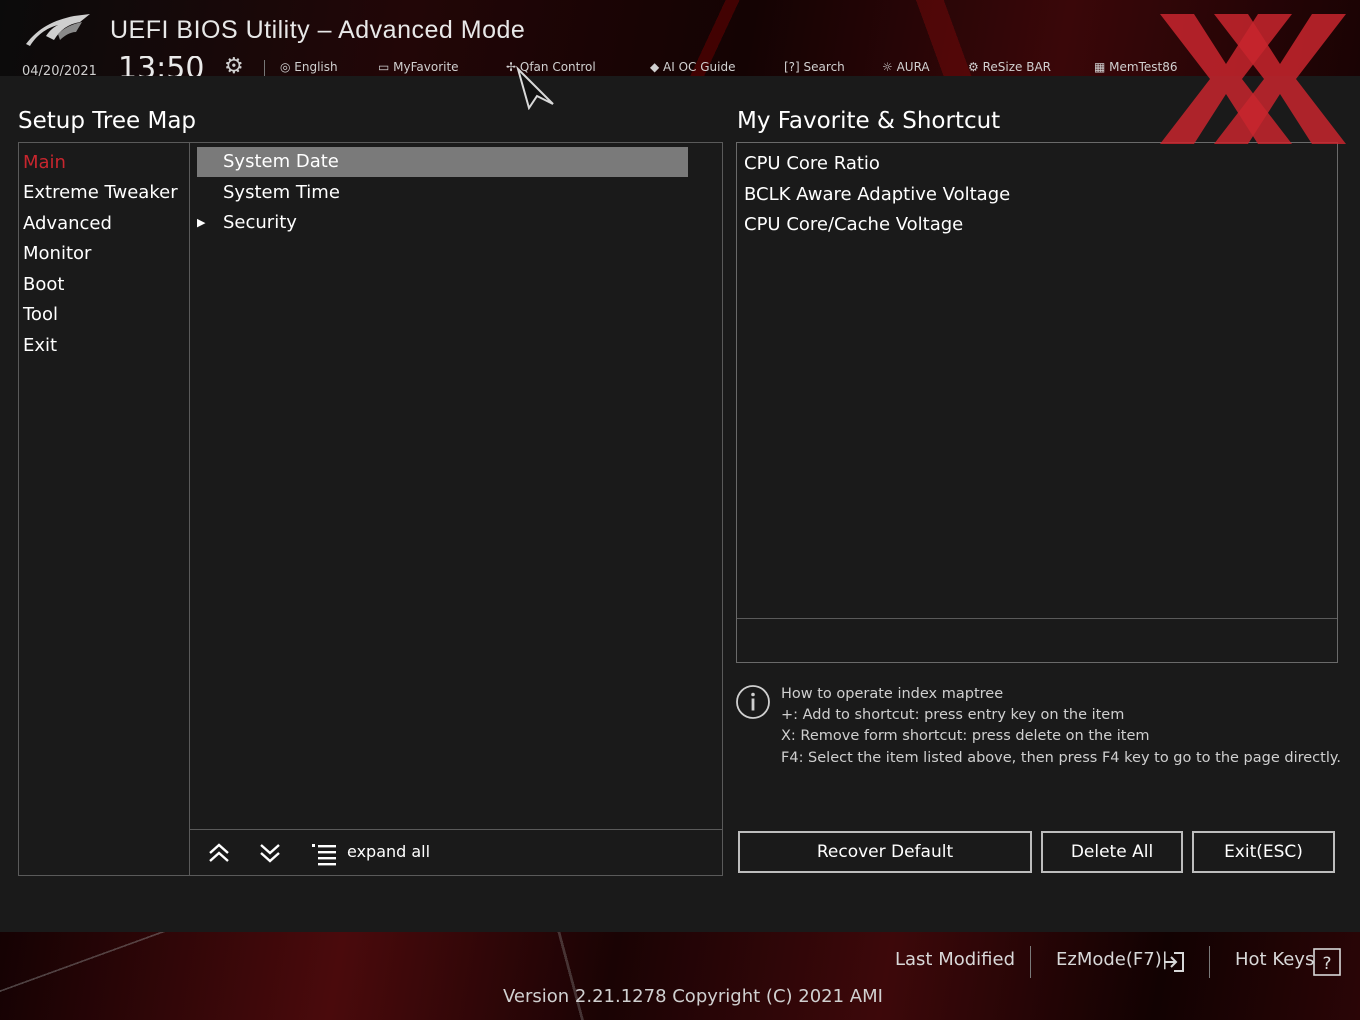 The height and width of the screenshot is (1020, 1360). I want to click on delete-all-button: Delete All, so click(1112, 852).